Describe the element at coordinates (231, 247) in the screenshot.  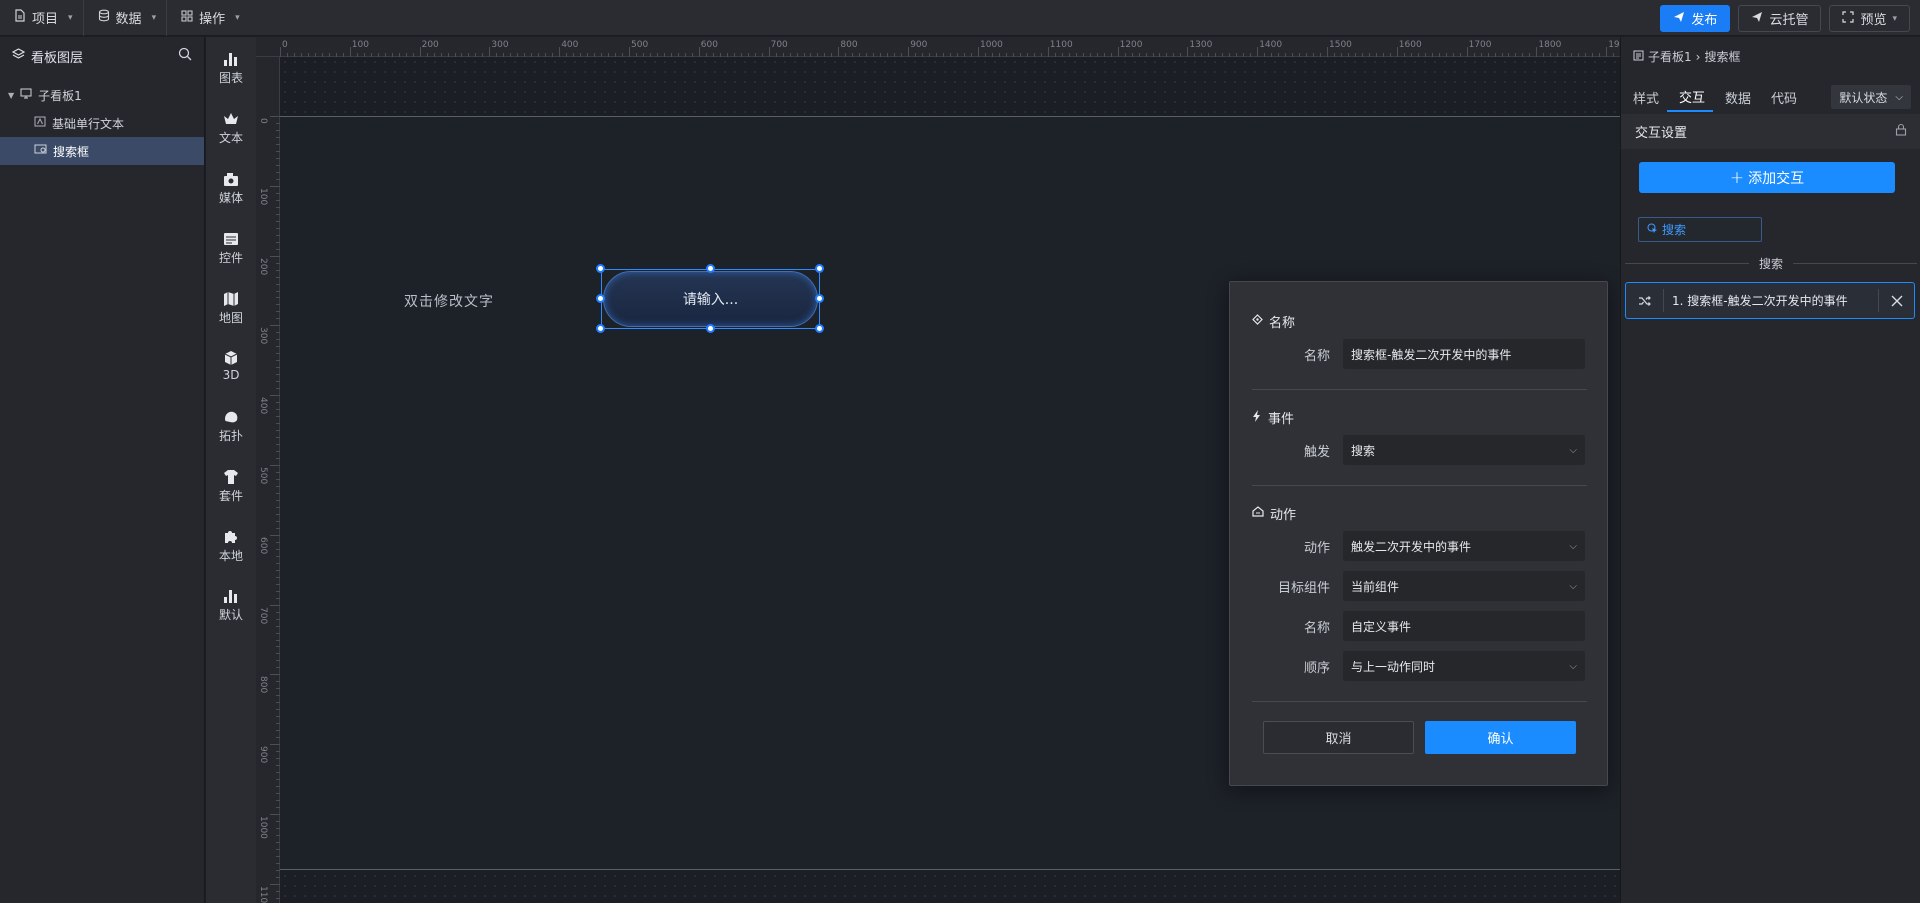
I see `comp-control: 控件` at that location.